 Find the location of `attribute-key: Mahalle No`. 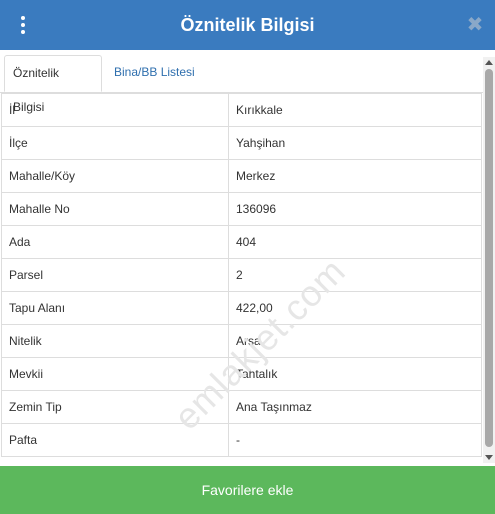

attribute-key: Mahalle No is located at coordinates (115, 209).